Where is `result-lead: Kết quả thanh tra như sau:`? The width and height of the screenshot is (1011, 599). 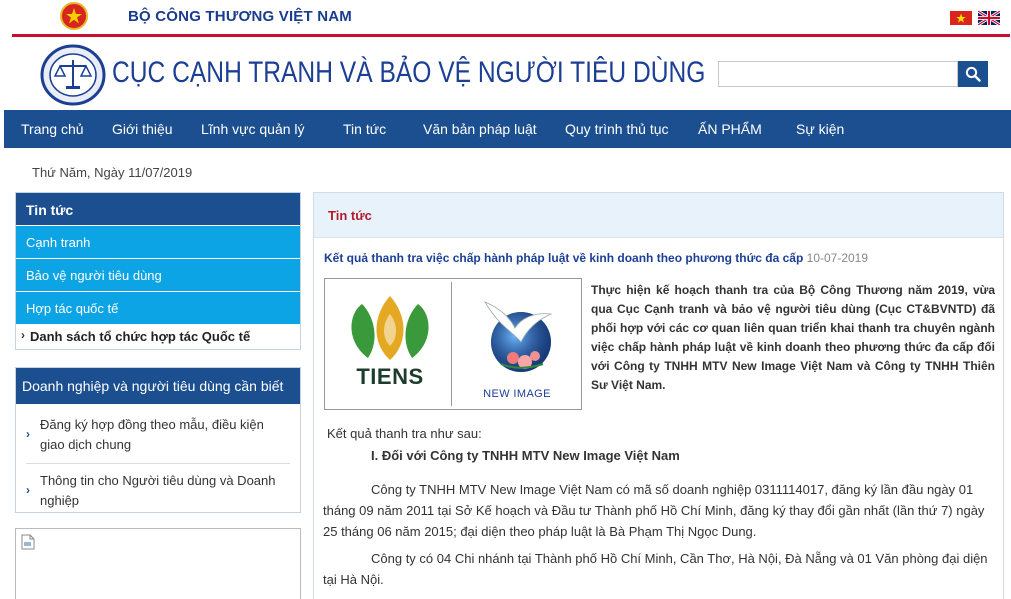 result-lead: Kết quả thanh tra như sau: is located at coordinates (404, 433).